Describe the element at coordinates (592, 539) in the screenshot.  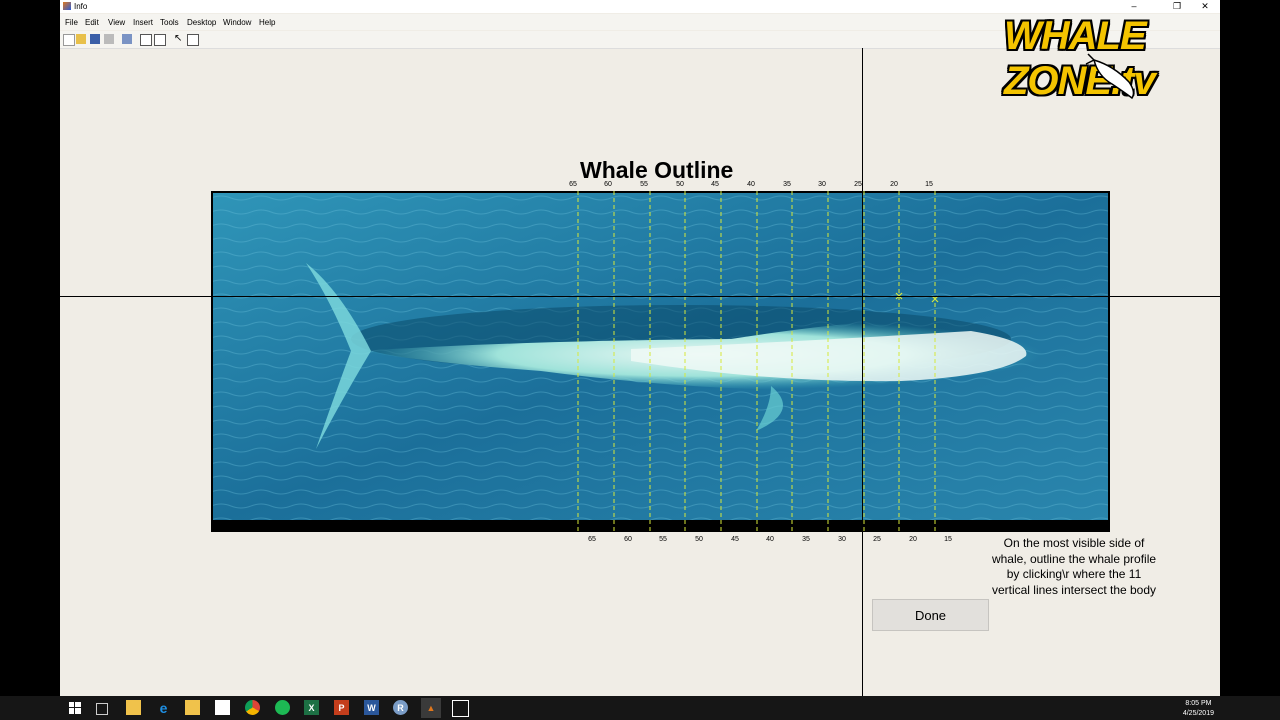
I see `bottom-label-65: 65` at that location.